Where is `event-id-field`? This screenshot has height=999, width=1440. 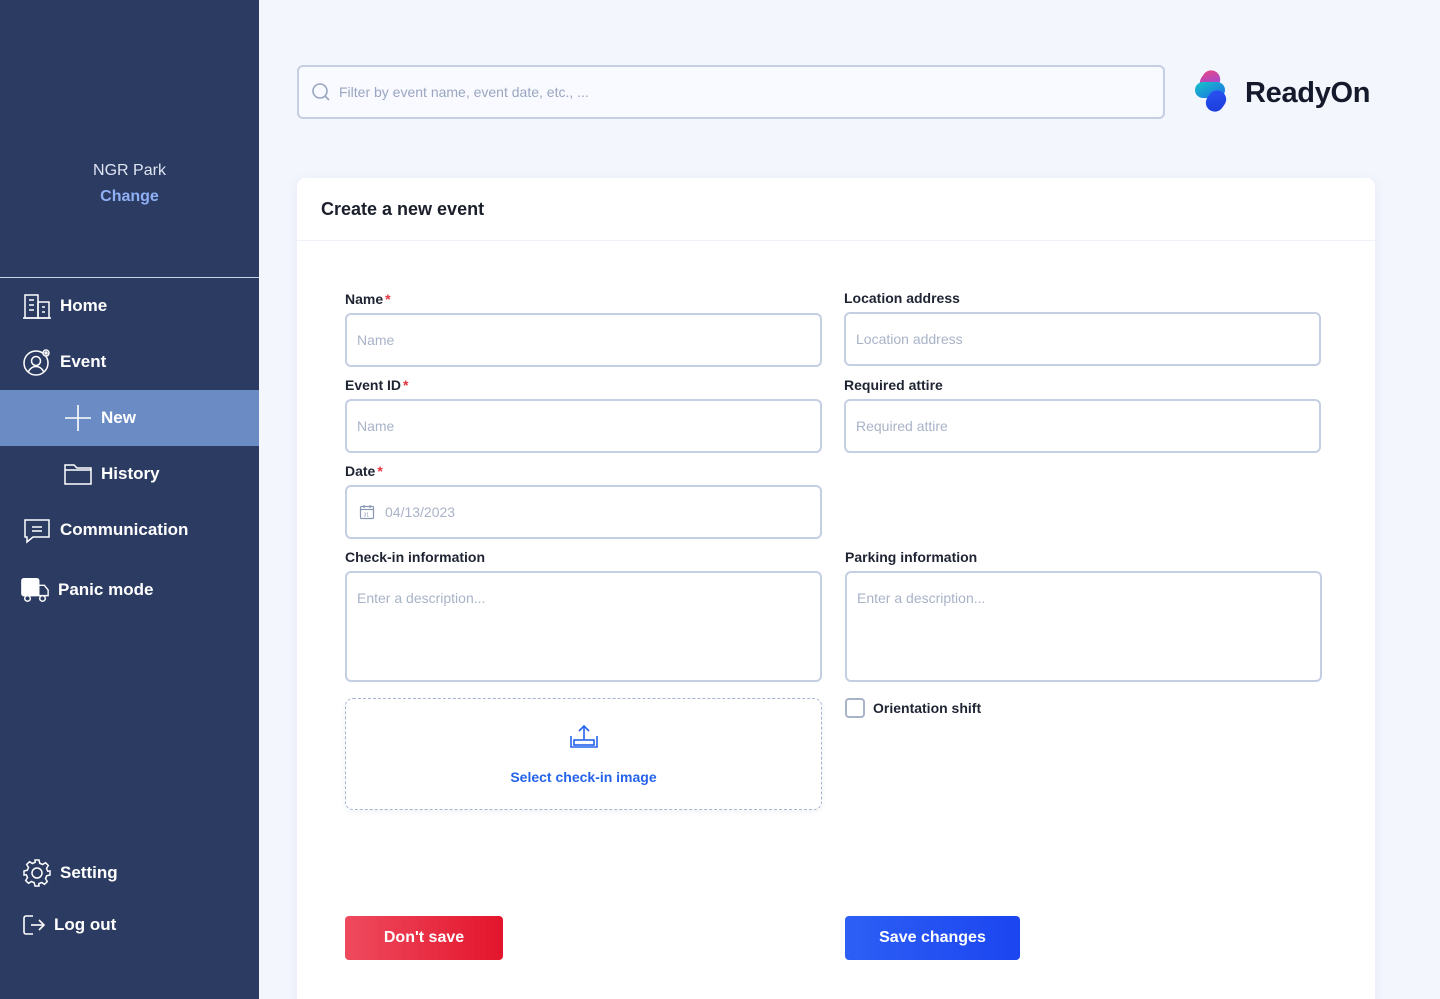 event-id-field is located at coordinates (583, 426).